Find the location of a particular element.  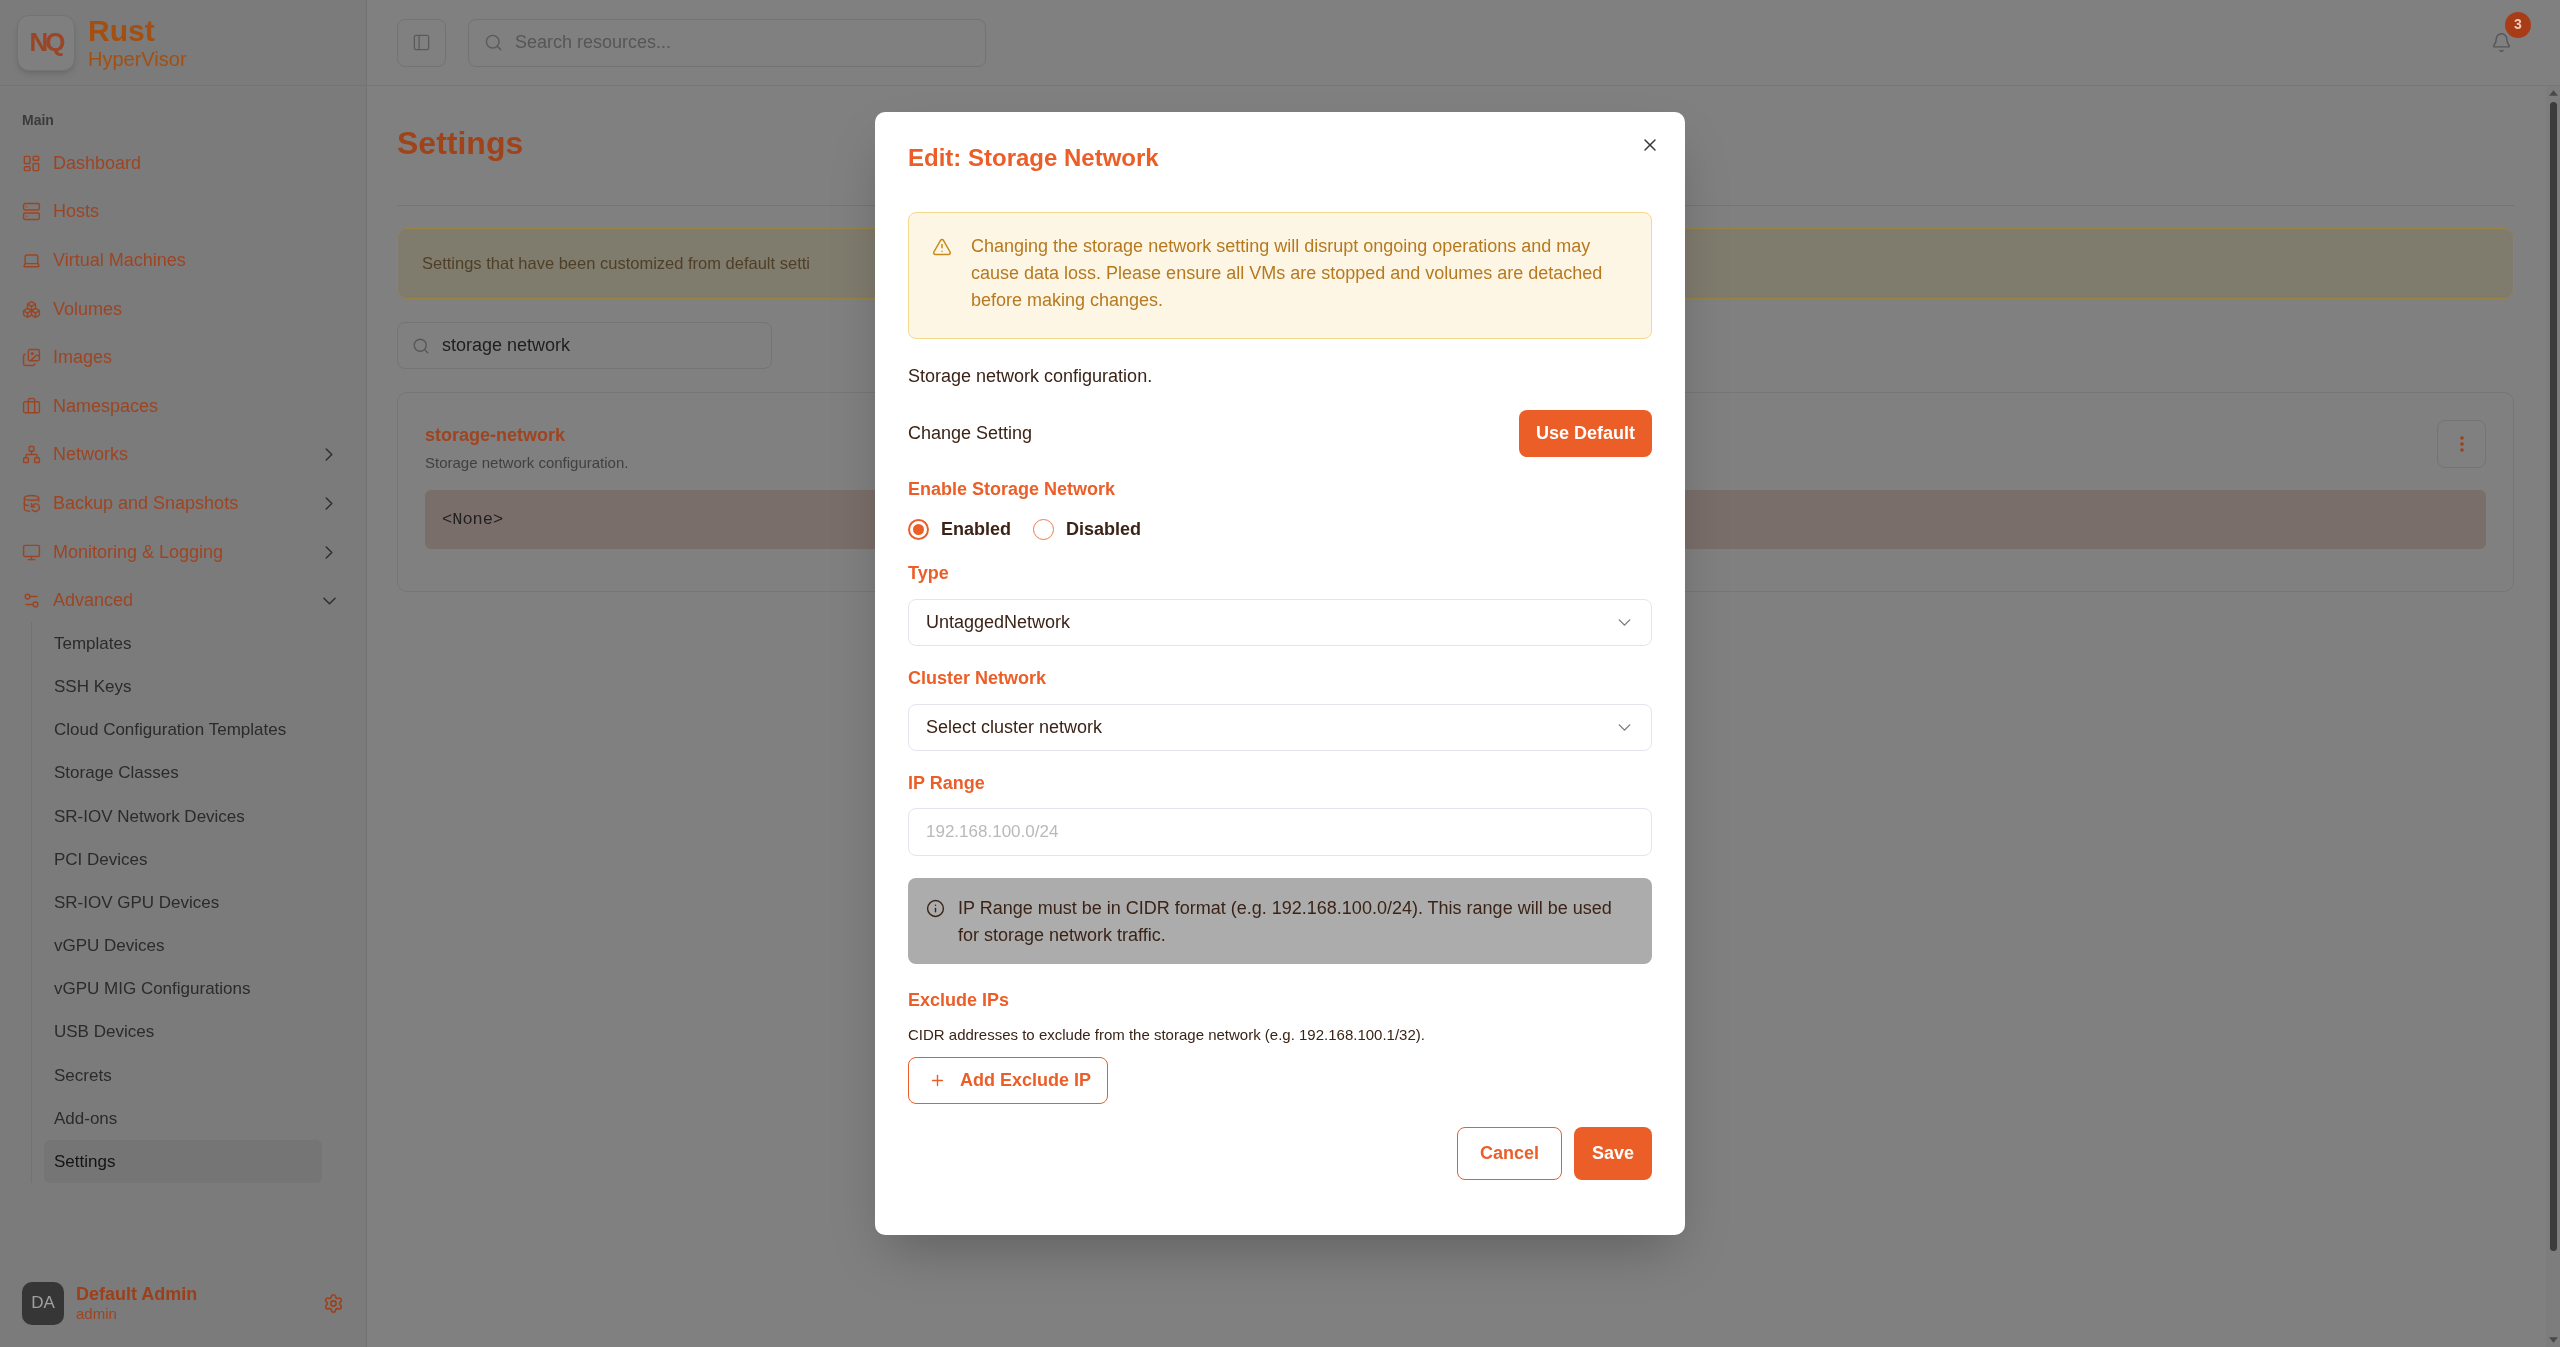

add-exclude-ip-button: Add Exclude IP is located at coordinates (1008, 1080).